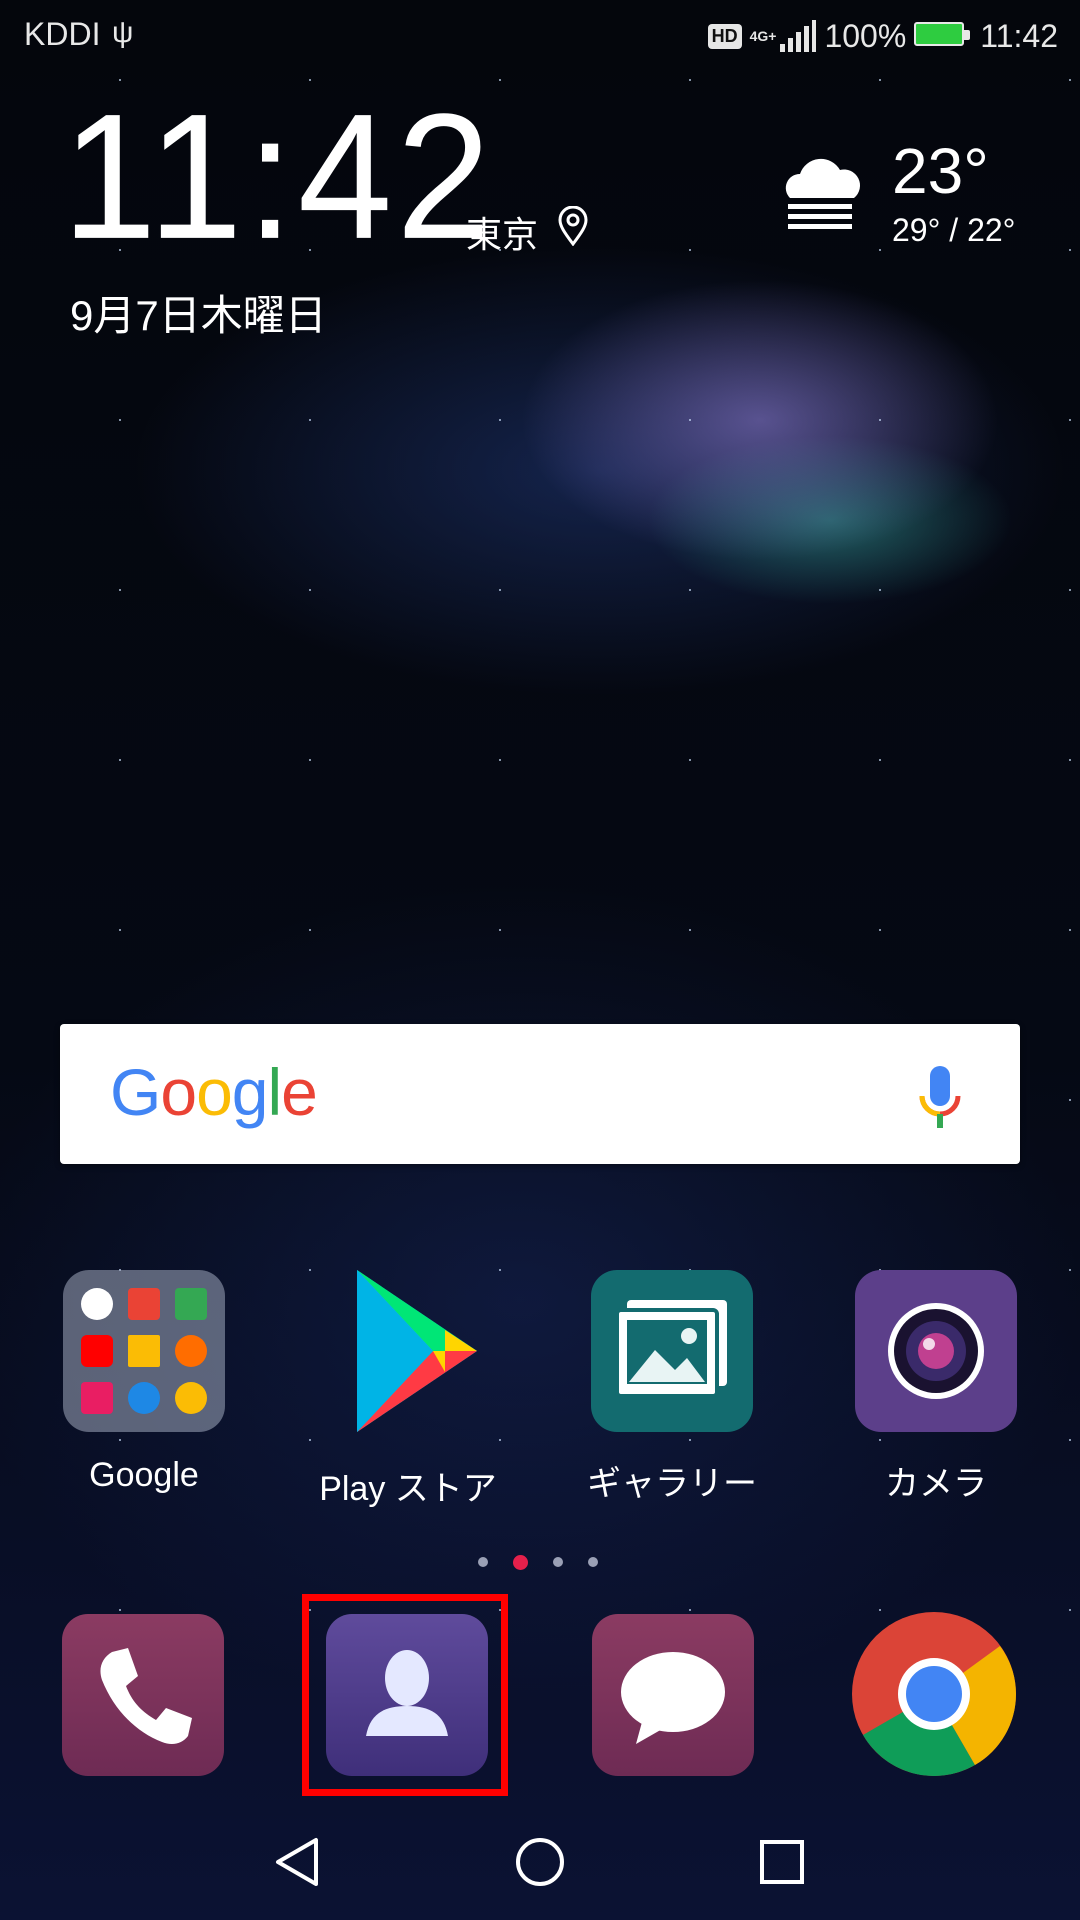  I want to click on battery-percent: 100%, so click(865, 35).